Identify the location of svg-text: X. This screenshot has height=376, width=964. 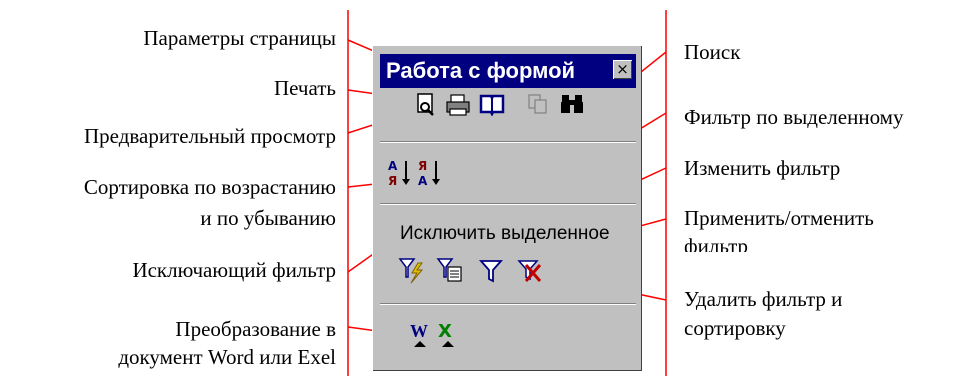
(445, 331).